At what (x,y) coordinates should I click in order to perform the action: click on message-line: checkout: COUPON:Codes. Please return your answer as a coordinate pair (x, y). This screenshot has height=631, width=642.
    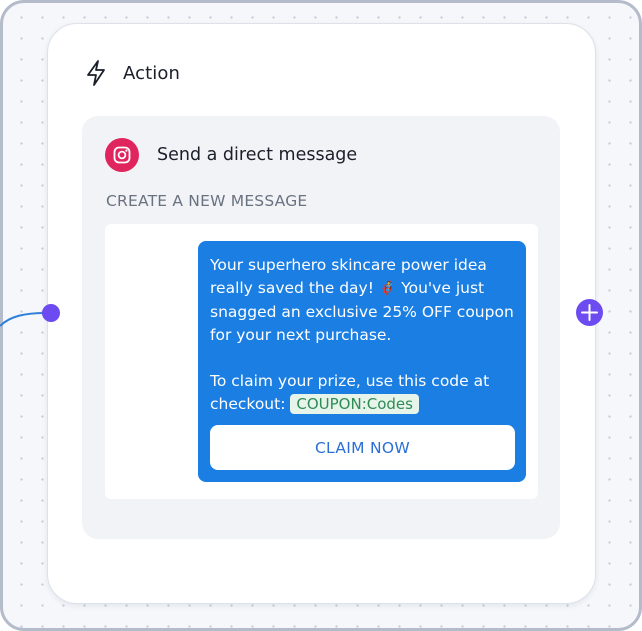
    Looking at the image, I should click on (362, 404).